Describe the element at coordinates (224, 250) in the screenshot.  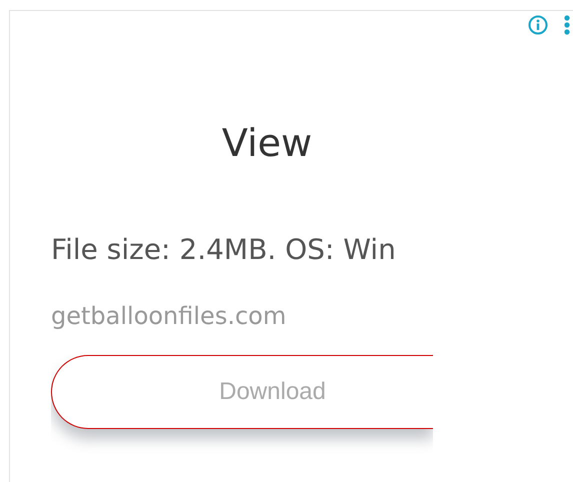
I see `file-details: File size: 2.4MB. OS: Win` at that location.